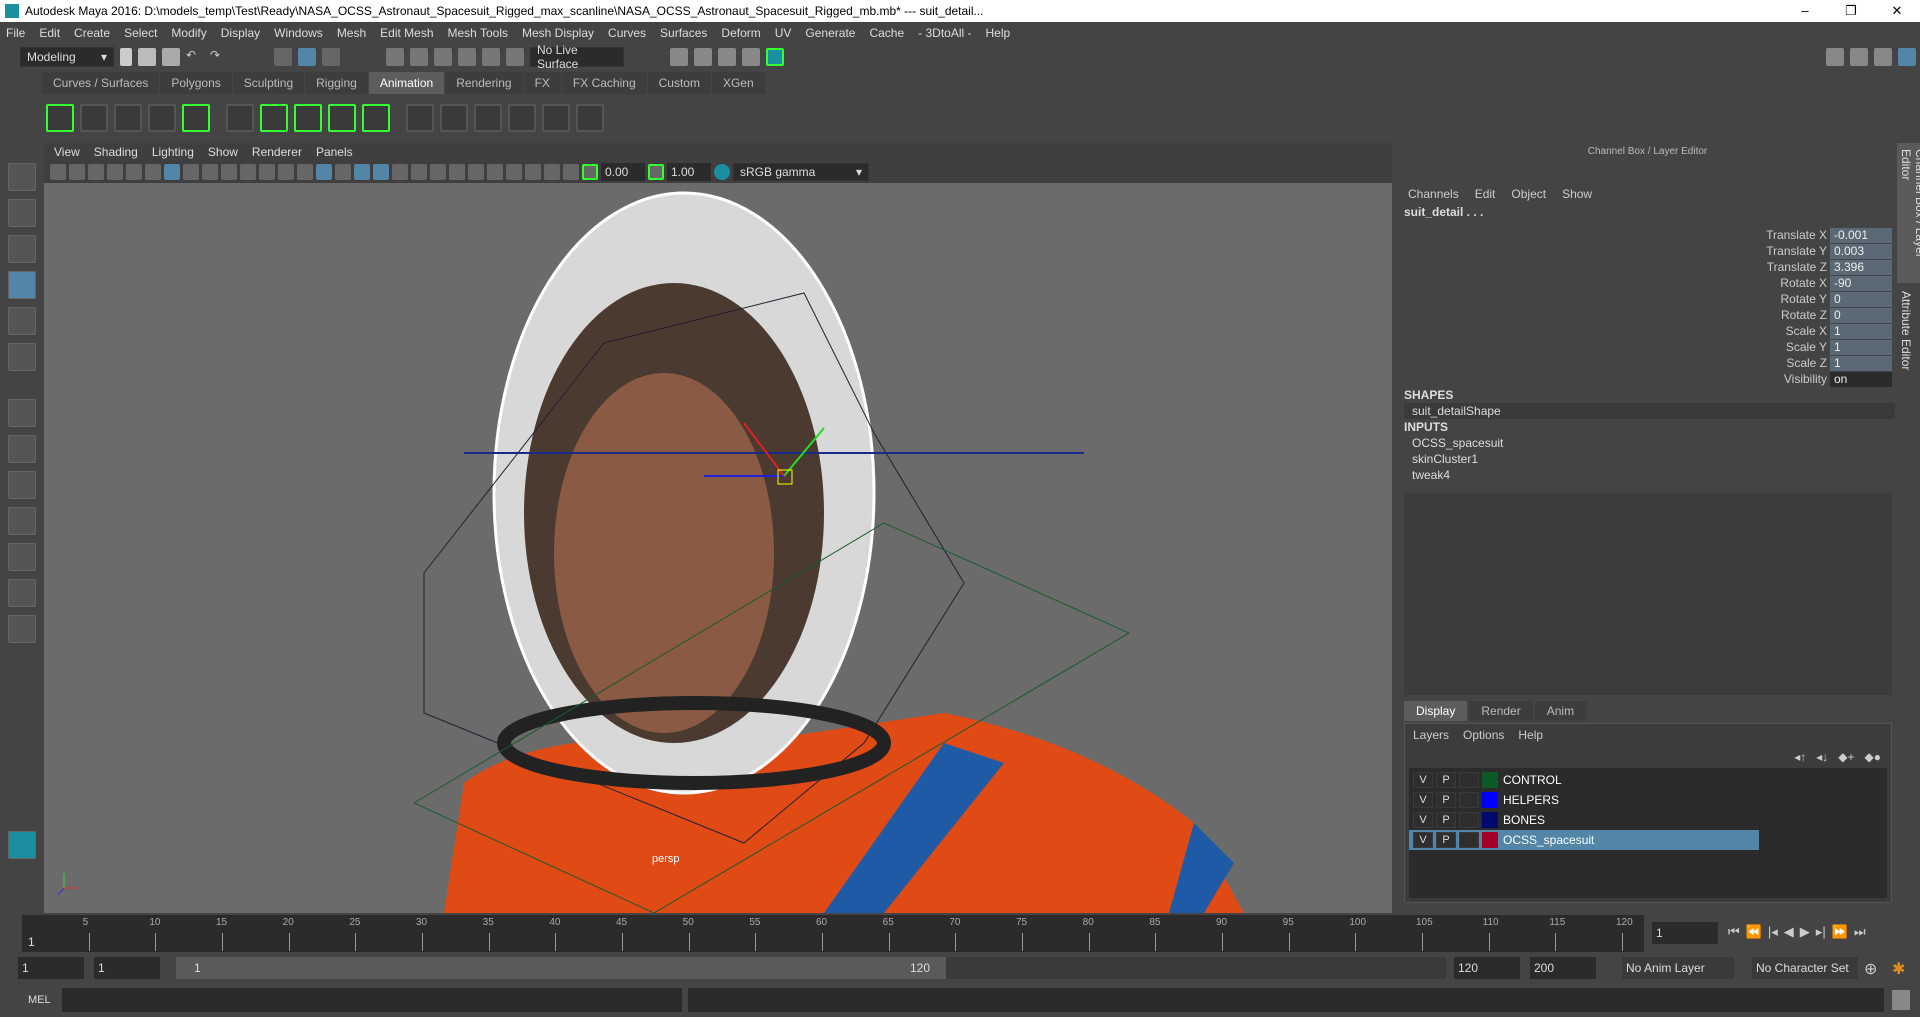 Image resolution: width=1920 pixels, height=1017 pixels. I want to click on go-to-start-icon: ⏮, so click(1734, 932).